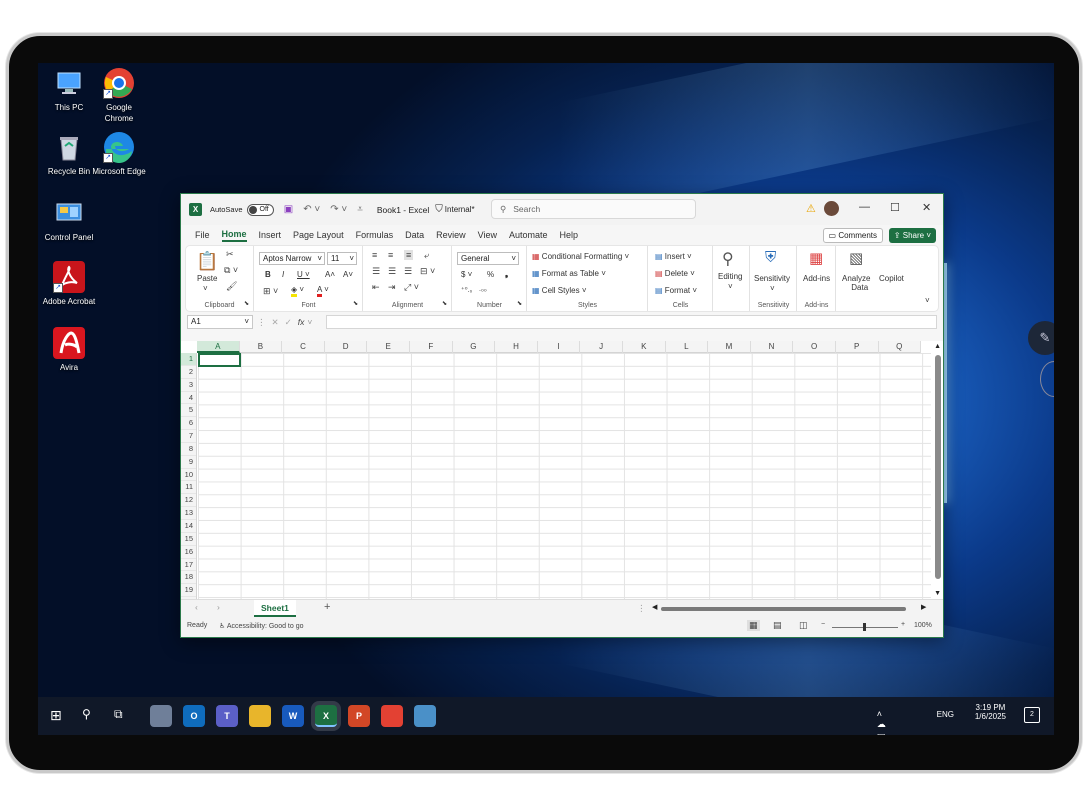 This screenshot has width=1088, height=800. Describe the element at coordinates (297, 291) in the screenshot. I see `fill-color-icon: ◈ ˅` at that location.